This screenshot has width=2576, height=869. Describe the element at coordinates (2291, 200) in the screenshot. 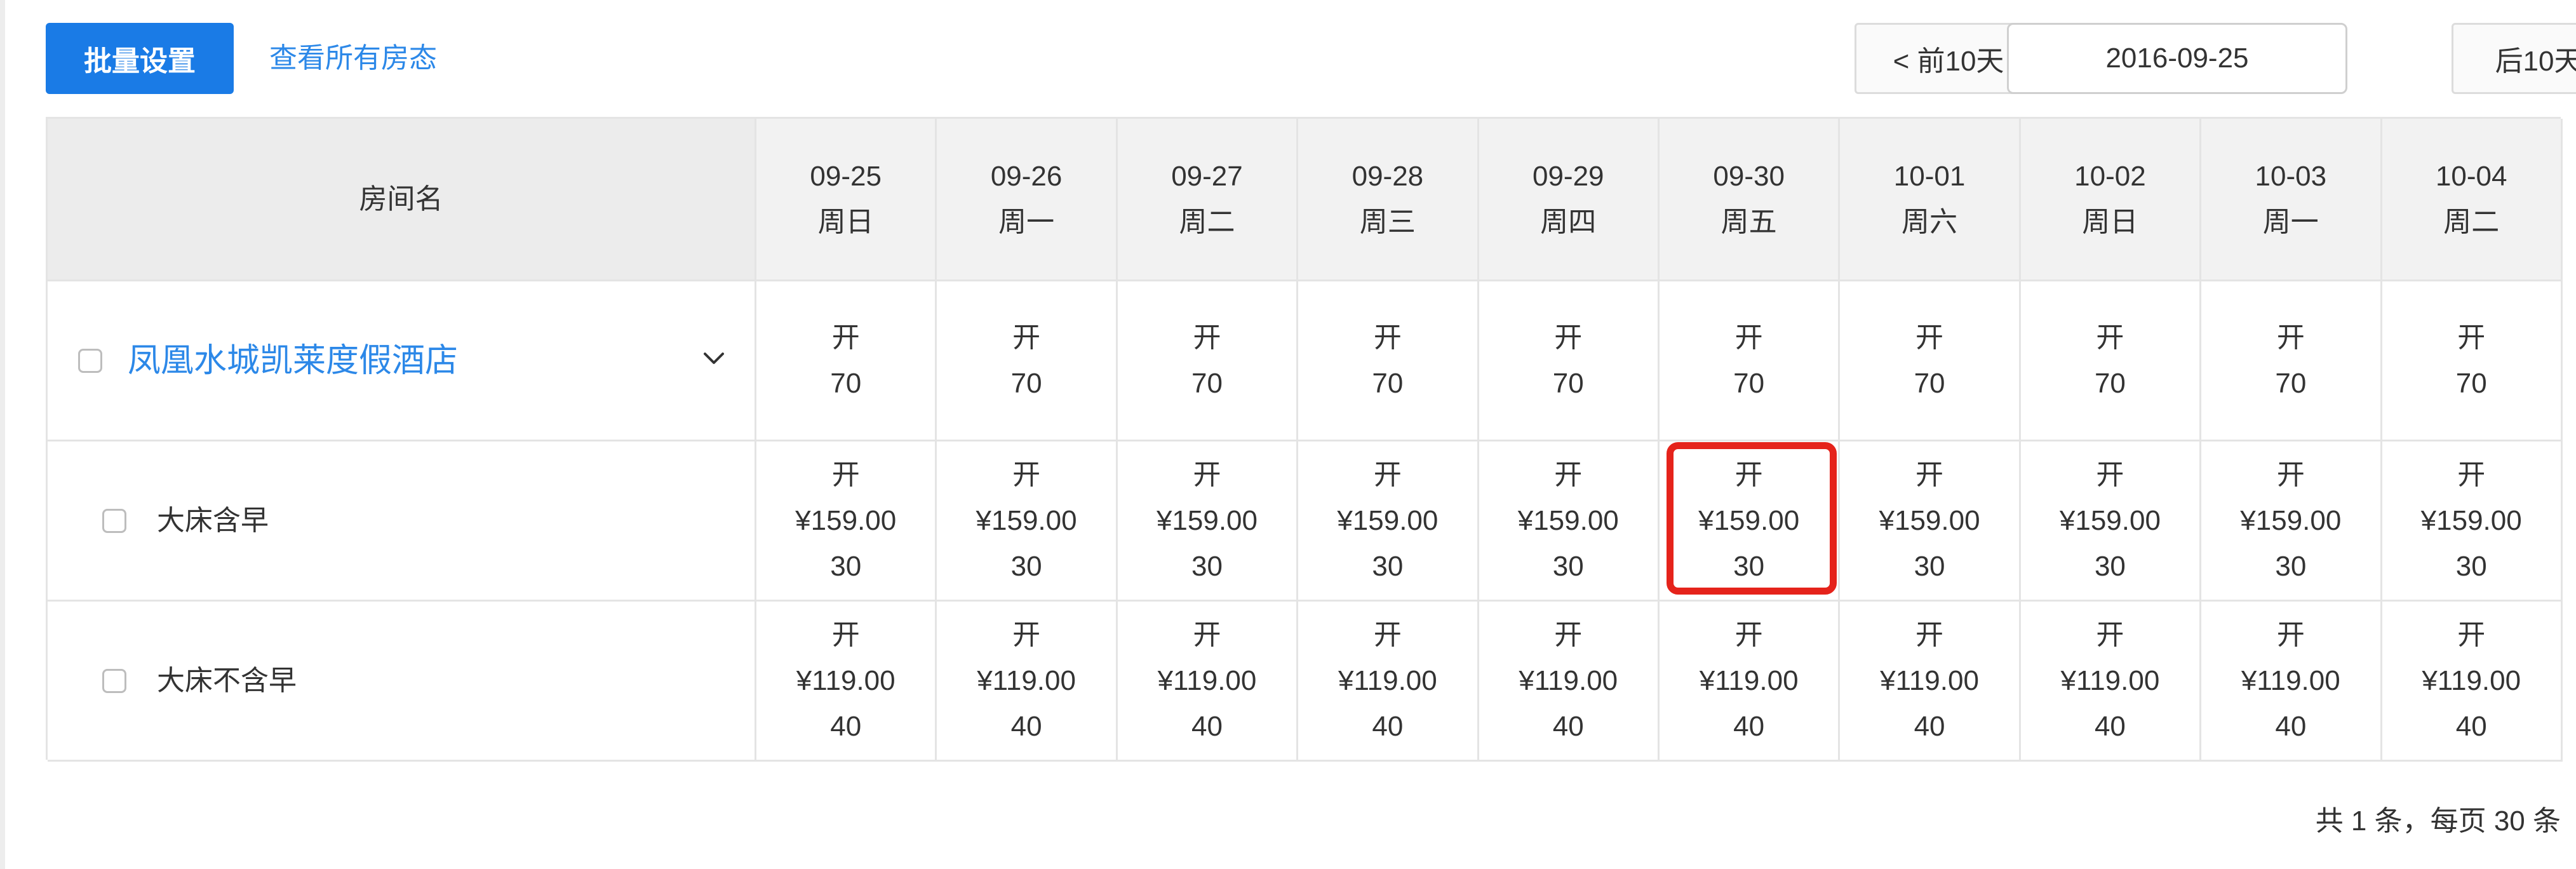

I see `date-header: 10-03 周一` at that location.